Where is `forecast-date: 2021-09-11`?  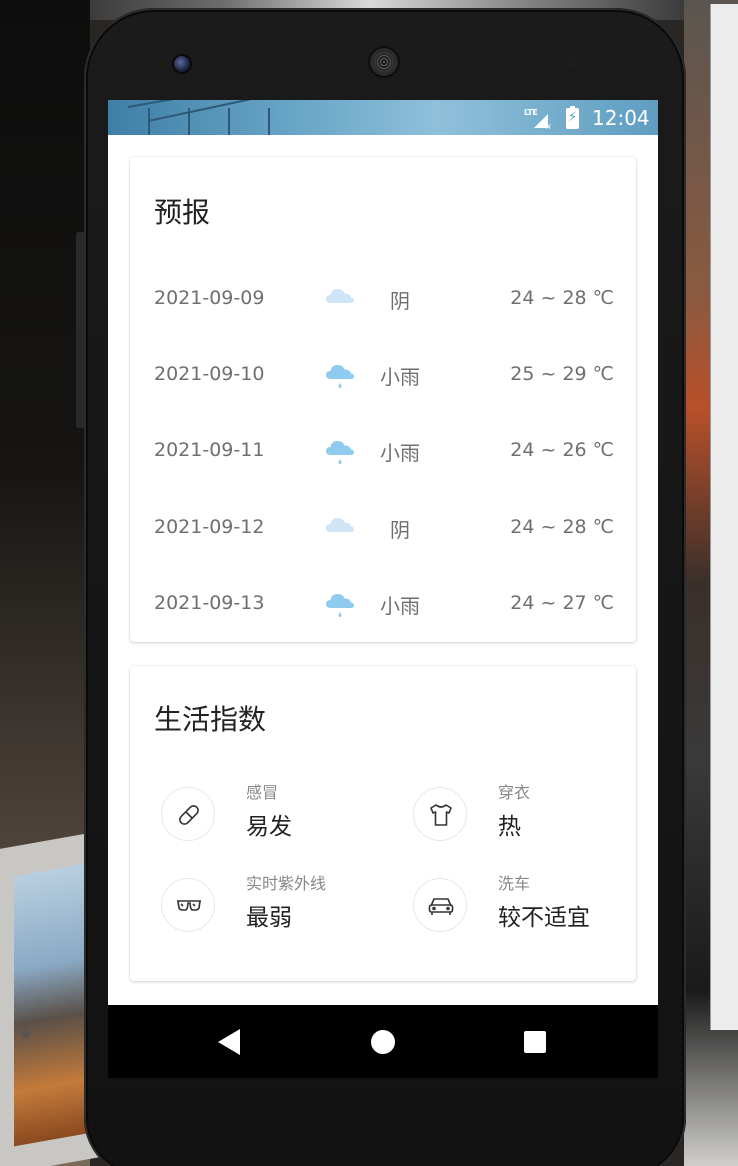 forecast-date: 2021-09-11 is located at coordinates (209, 450).